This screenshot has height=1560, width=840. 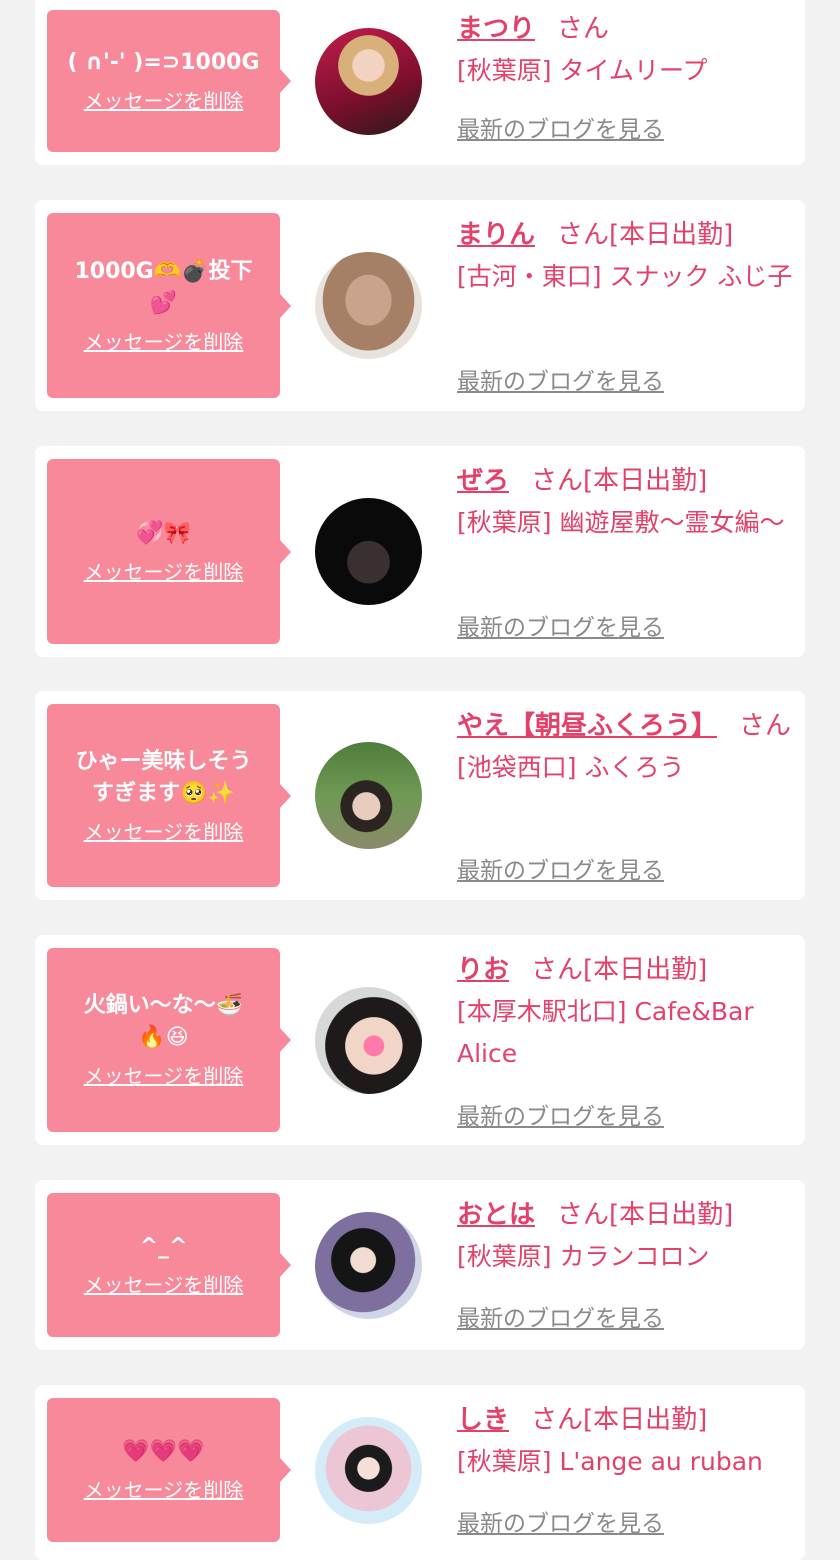 What do you see at coordinates (582, 70) in the screenshot?
I see `shop-info: [秋葉原] タイムリープ` at bounding box center [582, 70].